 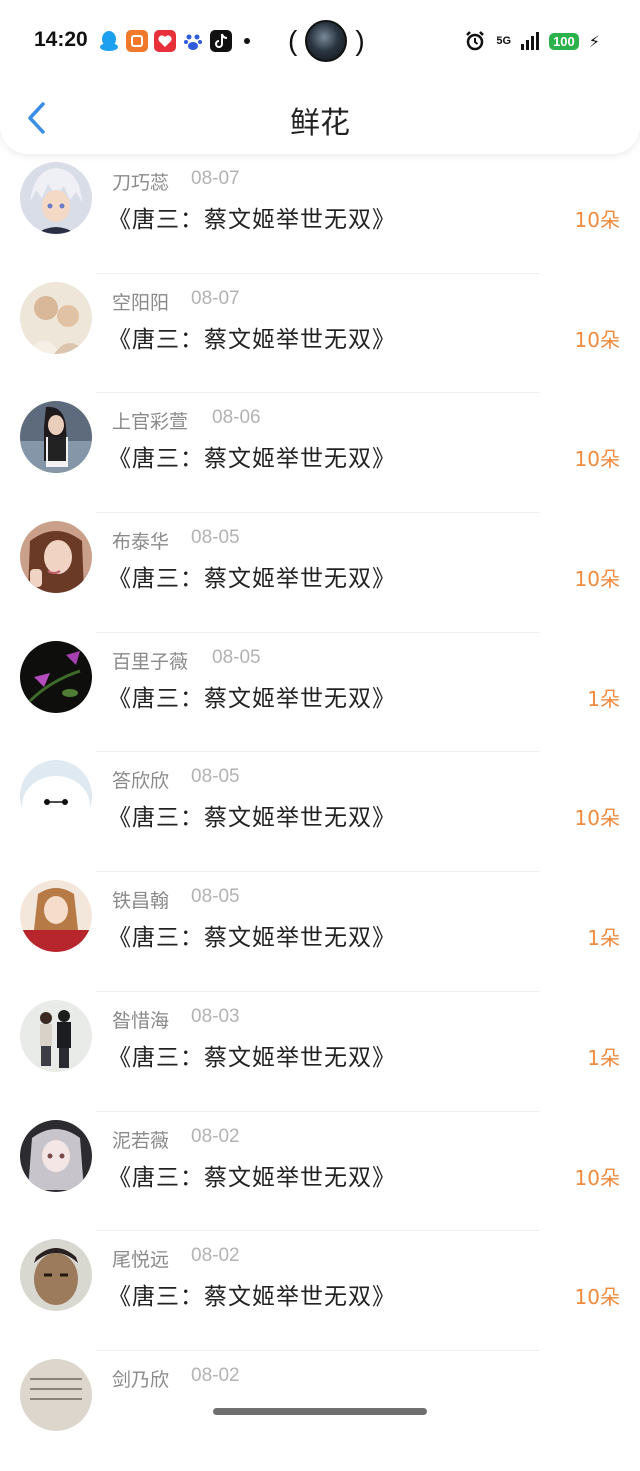 I want to click on couple-avatar, so click(x=56, y=317).